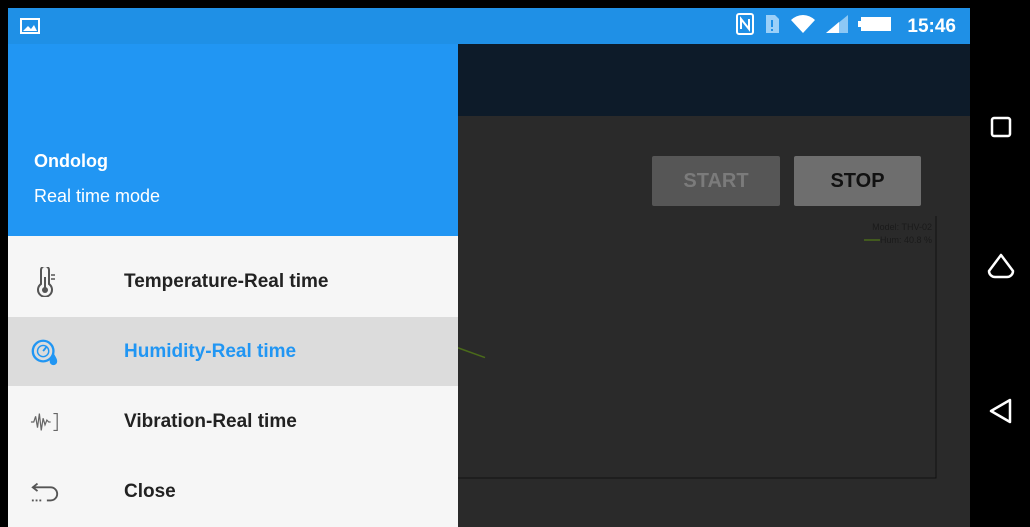  Describe the element at coordinates (902, 227) in the screenshot. I see `legend-title: Model: THV-02` at that location.